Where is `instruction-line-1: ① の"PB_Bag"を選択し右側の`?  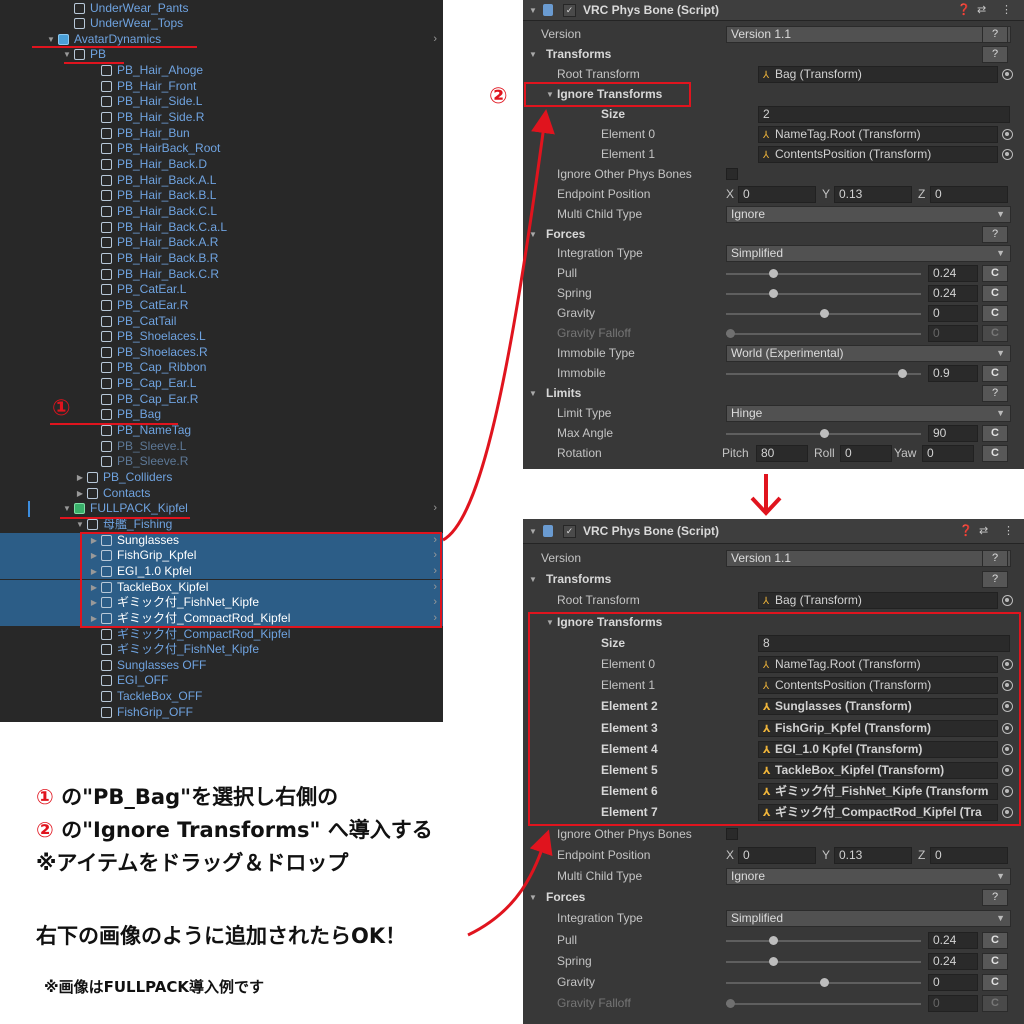
instruction-line-1: ① の"PB_Bag"を選択し右側の is located at coordinates (187, 796).